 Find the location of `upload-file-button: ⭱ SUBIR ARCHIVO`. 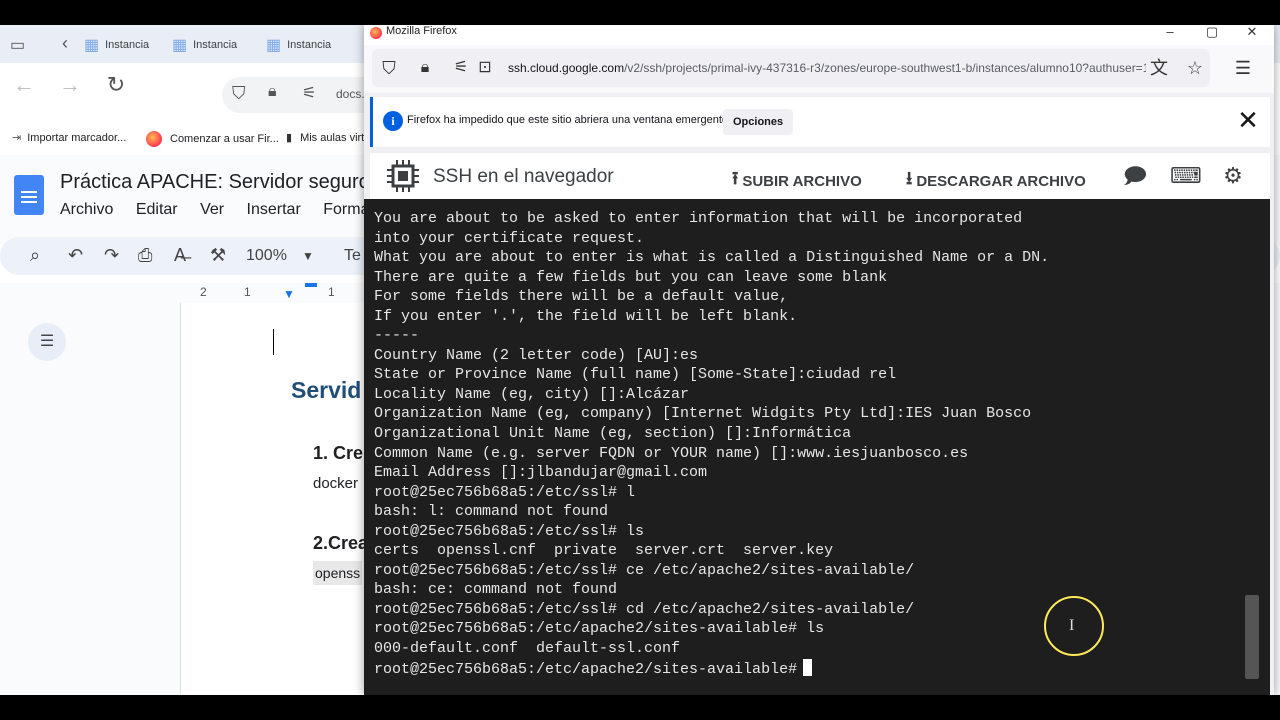

upload-file-button: ⭱ SUBIR ARCHIVO is located at coordinates (797, 181).